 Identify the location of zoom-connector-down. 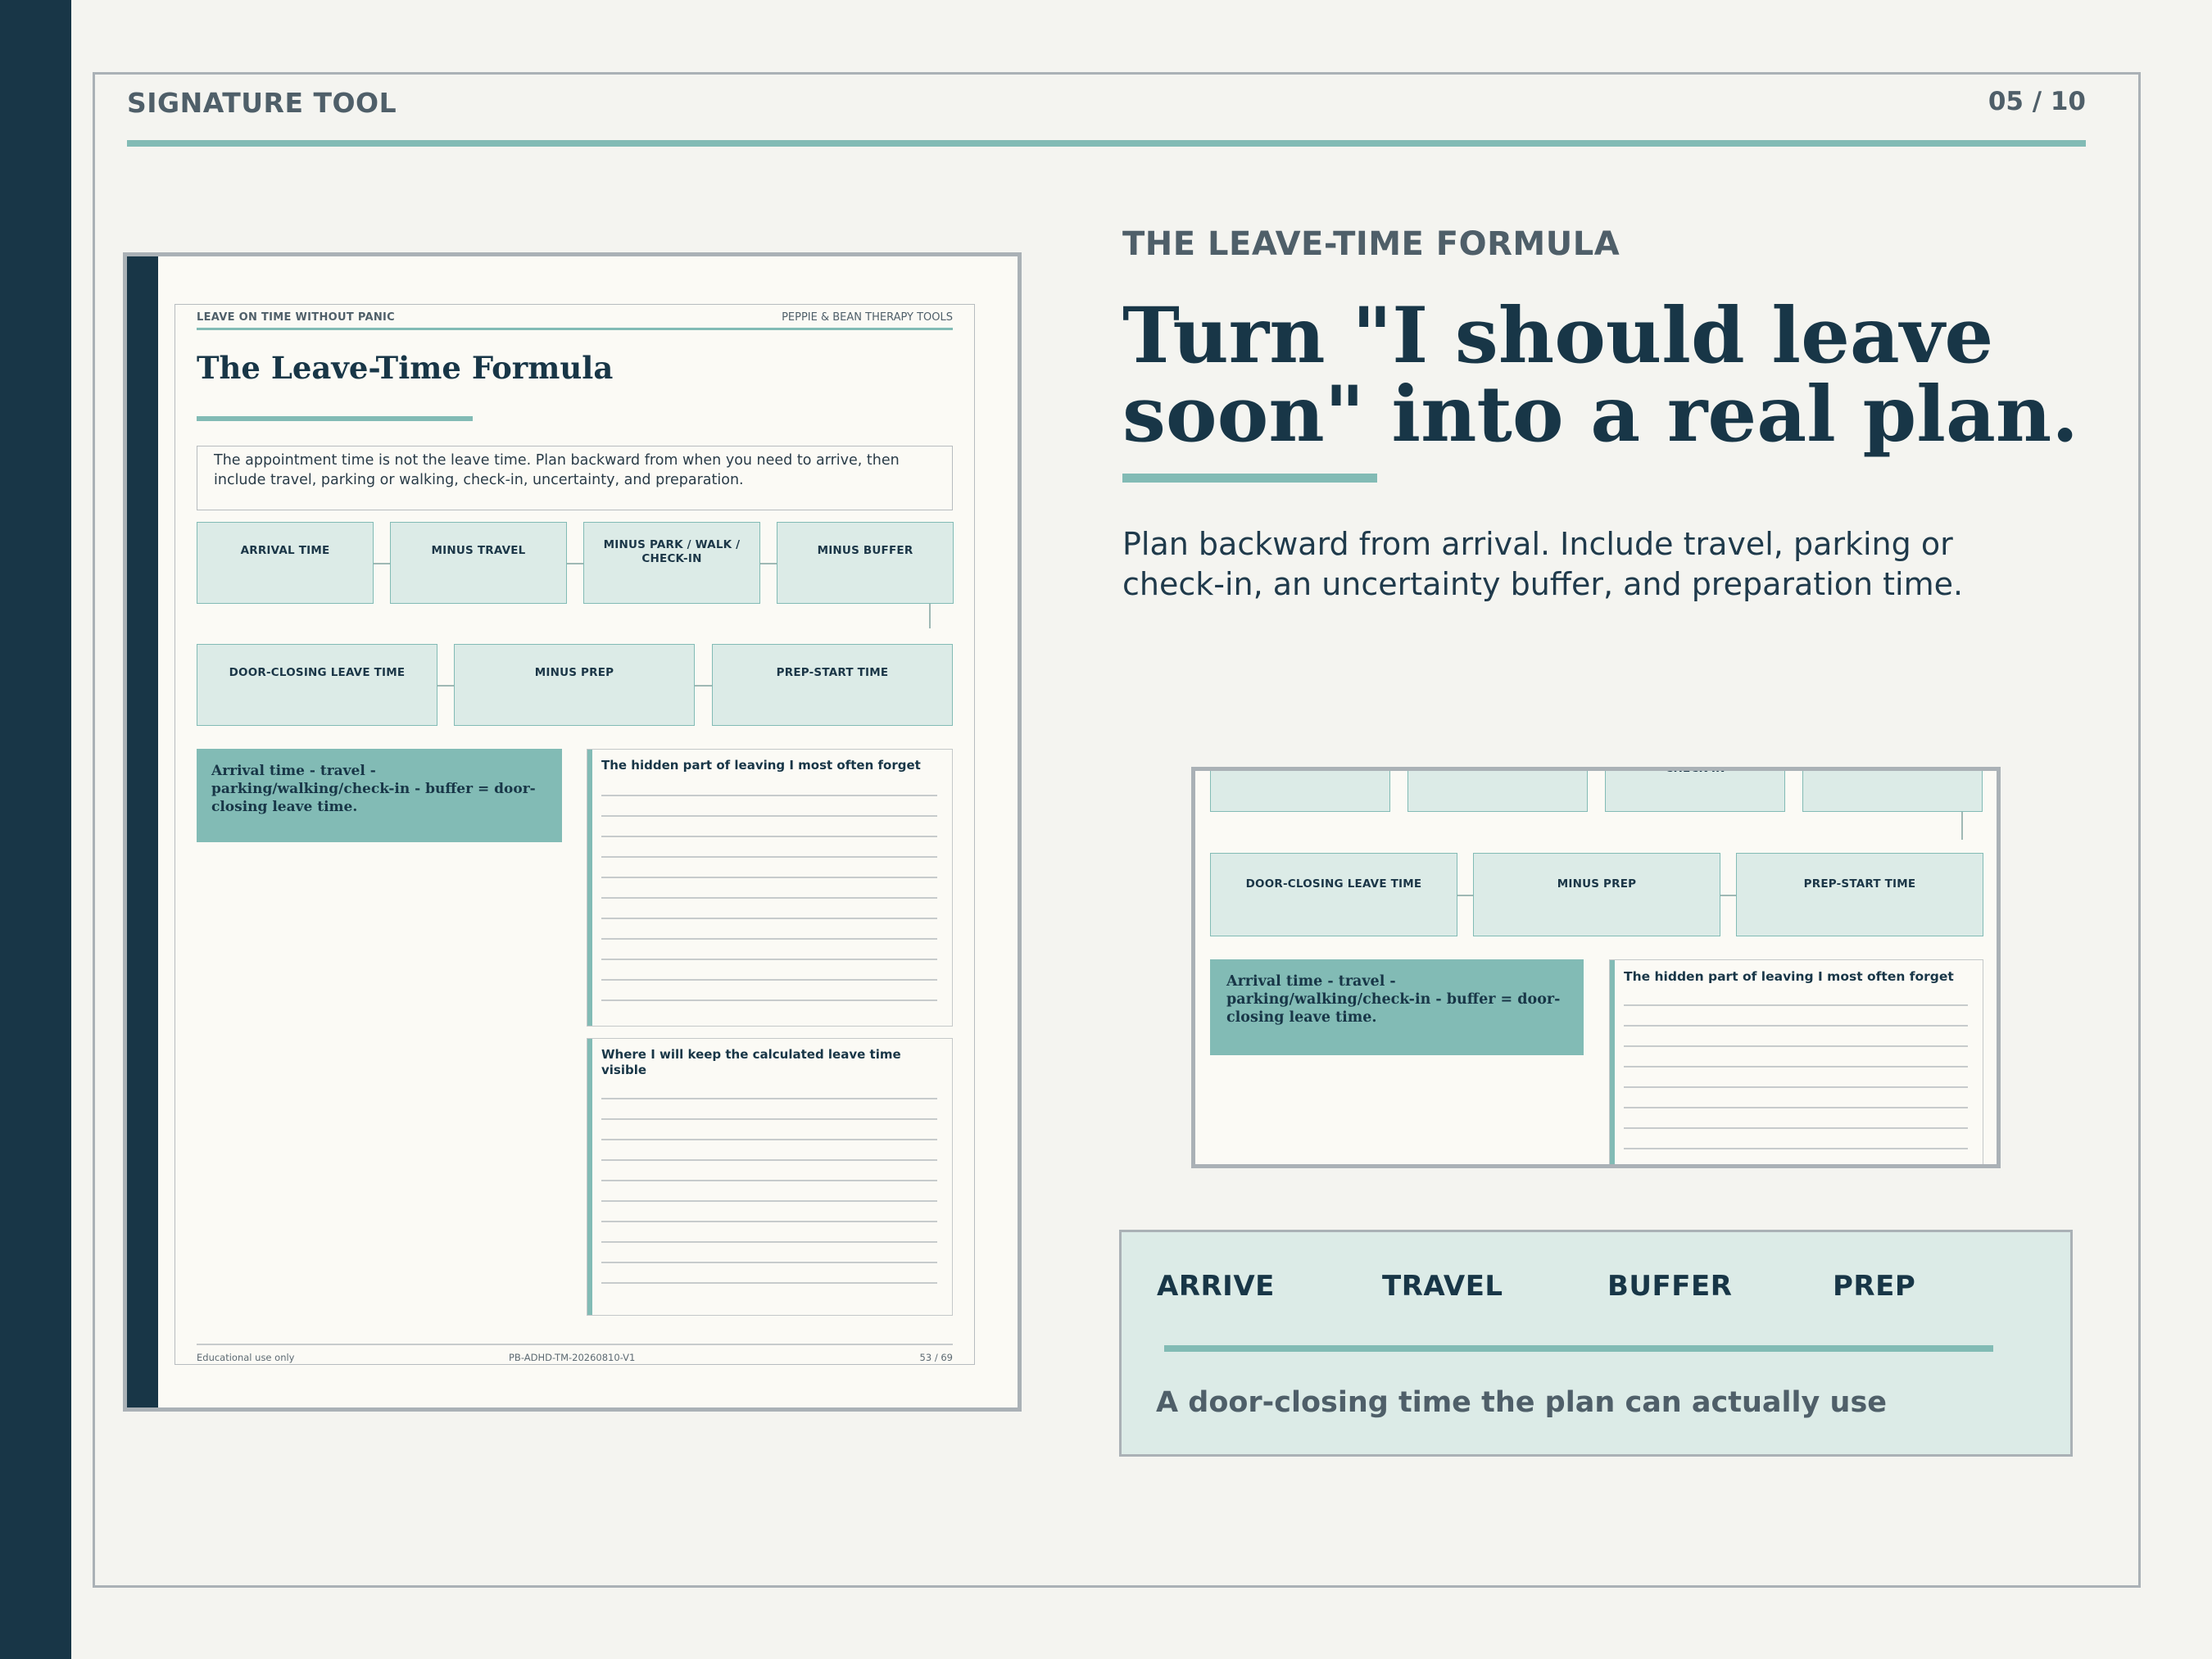
(1962, 826).